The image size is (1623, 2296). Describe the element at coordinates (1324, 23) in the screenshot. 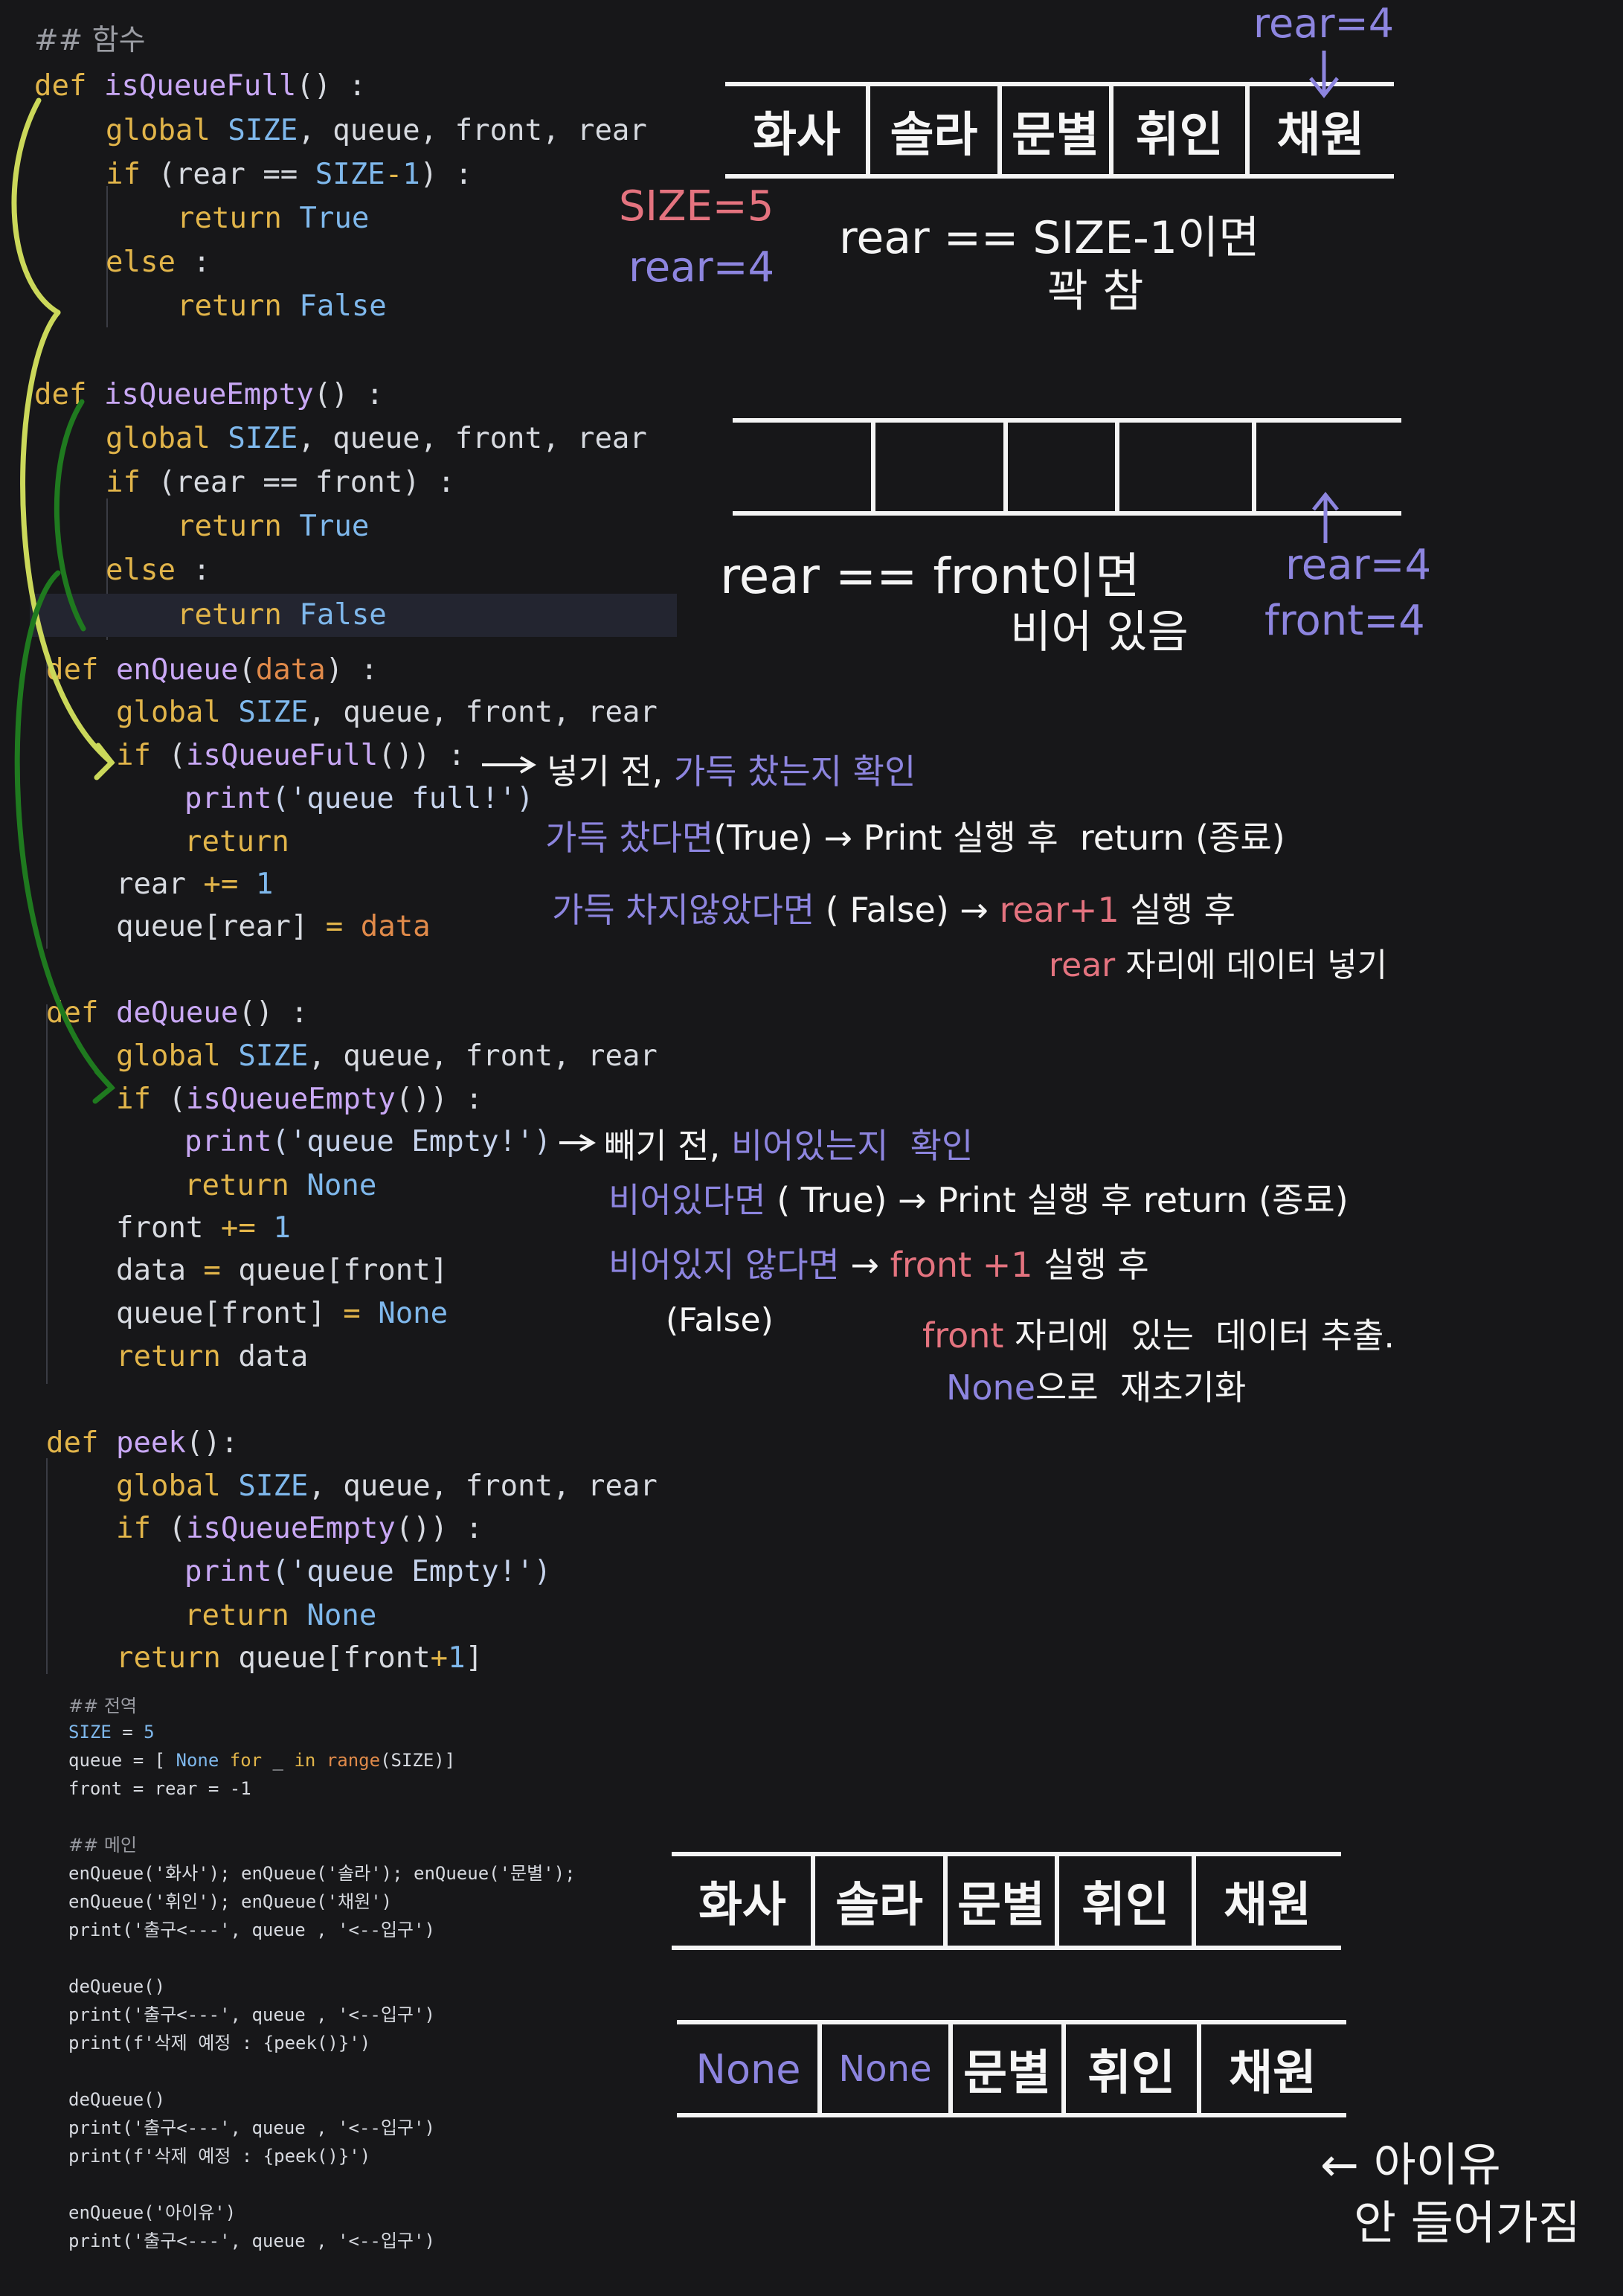

I see `note-rear-top: rear=4` at that location.